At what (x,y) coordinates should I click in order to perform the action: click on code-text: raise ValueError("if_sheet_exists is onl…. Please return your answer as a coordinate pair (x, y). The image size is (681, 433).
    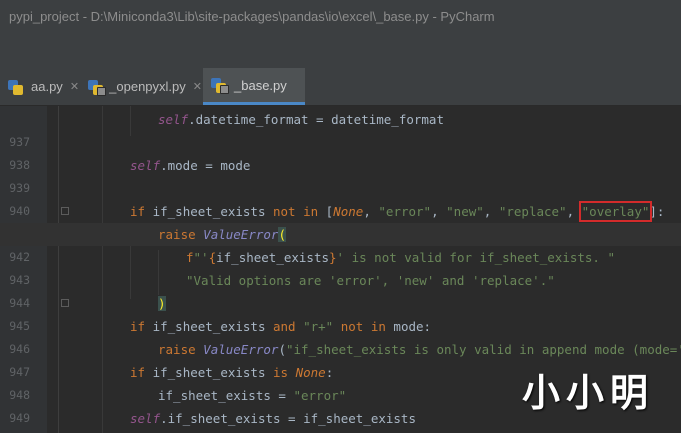
    Looking at the image, I should click on (419, 349).